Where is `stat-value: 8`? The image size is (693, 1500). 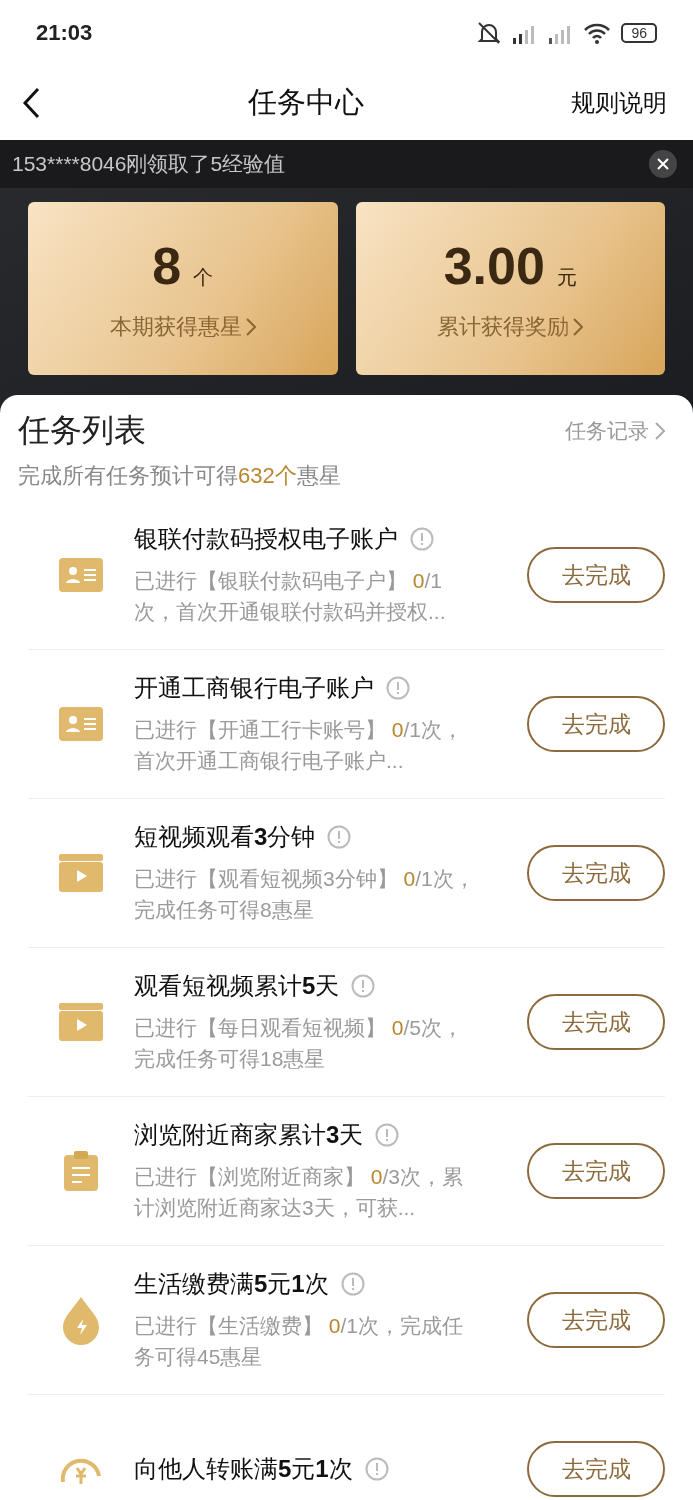
stat-value: 8 is located at coordinates (167, 265).